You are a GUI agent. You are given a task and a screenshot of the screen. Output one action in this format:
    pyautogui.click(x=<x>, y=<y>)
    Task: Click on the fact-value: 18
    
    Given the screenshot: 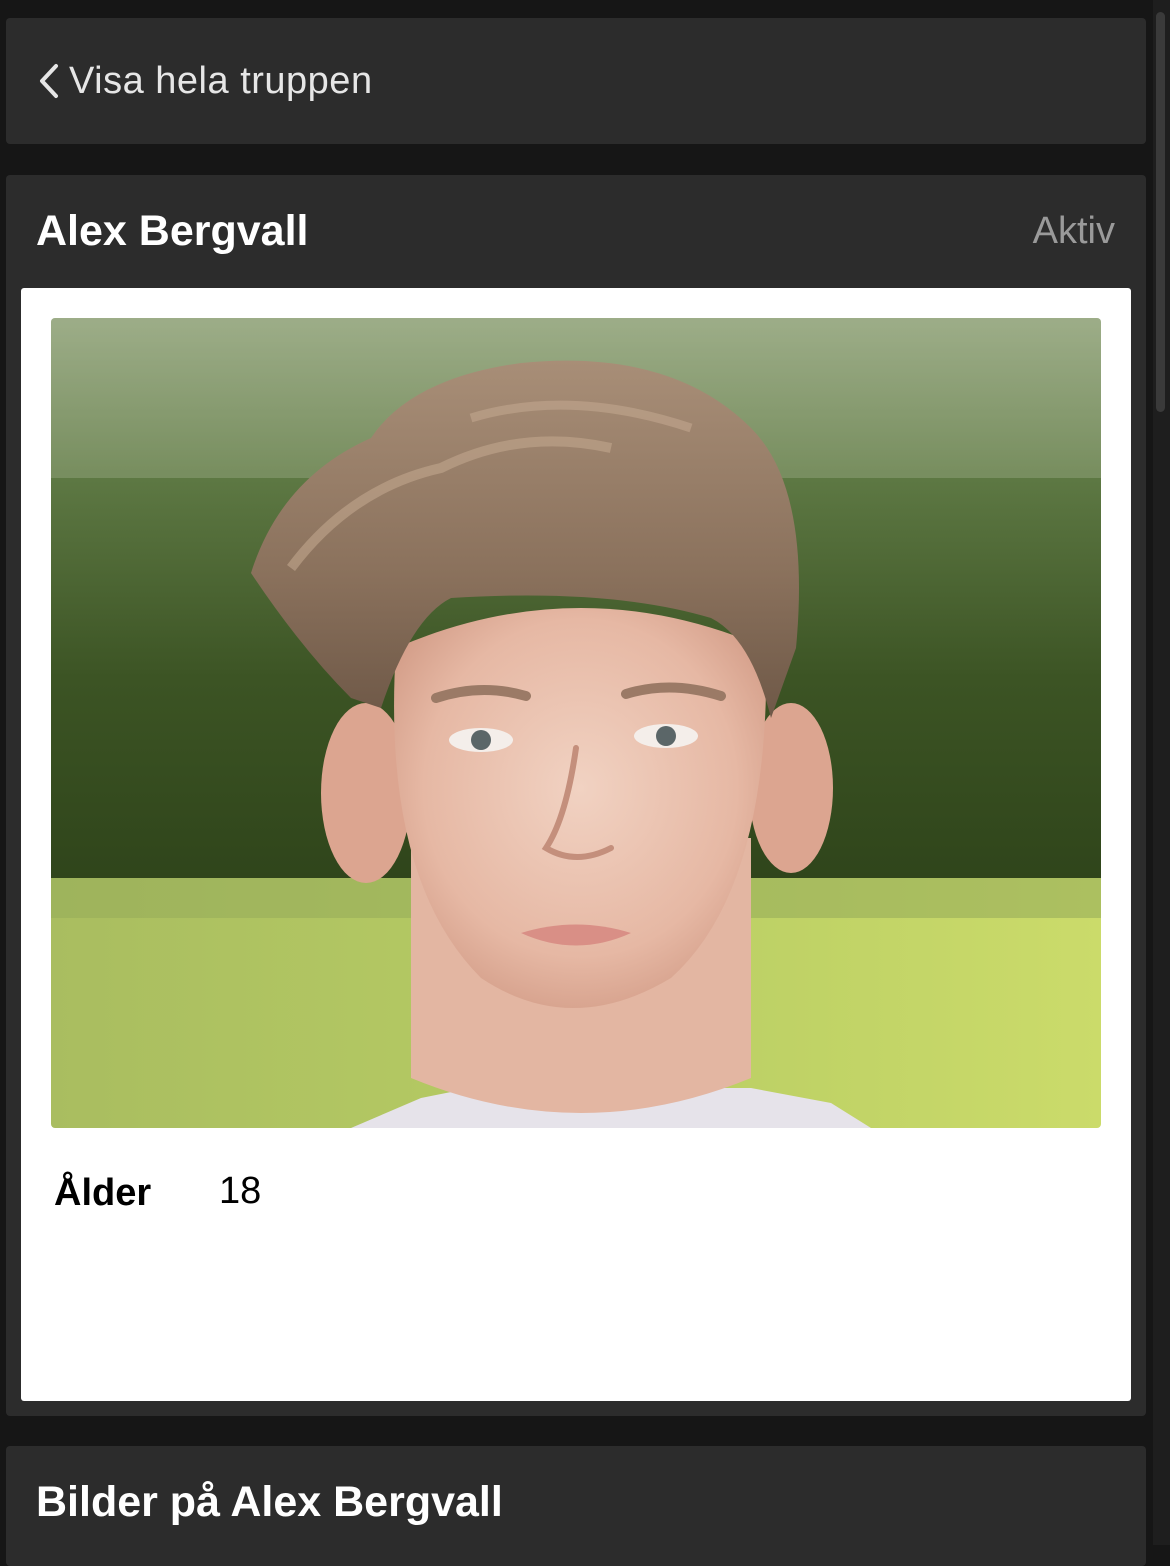 What is the action you would take?
    pyautogui.click(x=240, y=1191)
    